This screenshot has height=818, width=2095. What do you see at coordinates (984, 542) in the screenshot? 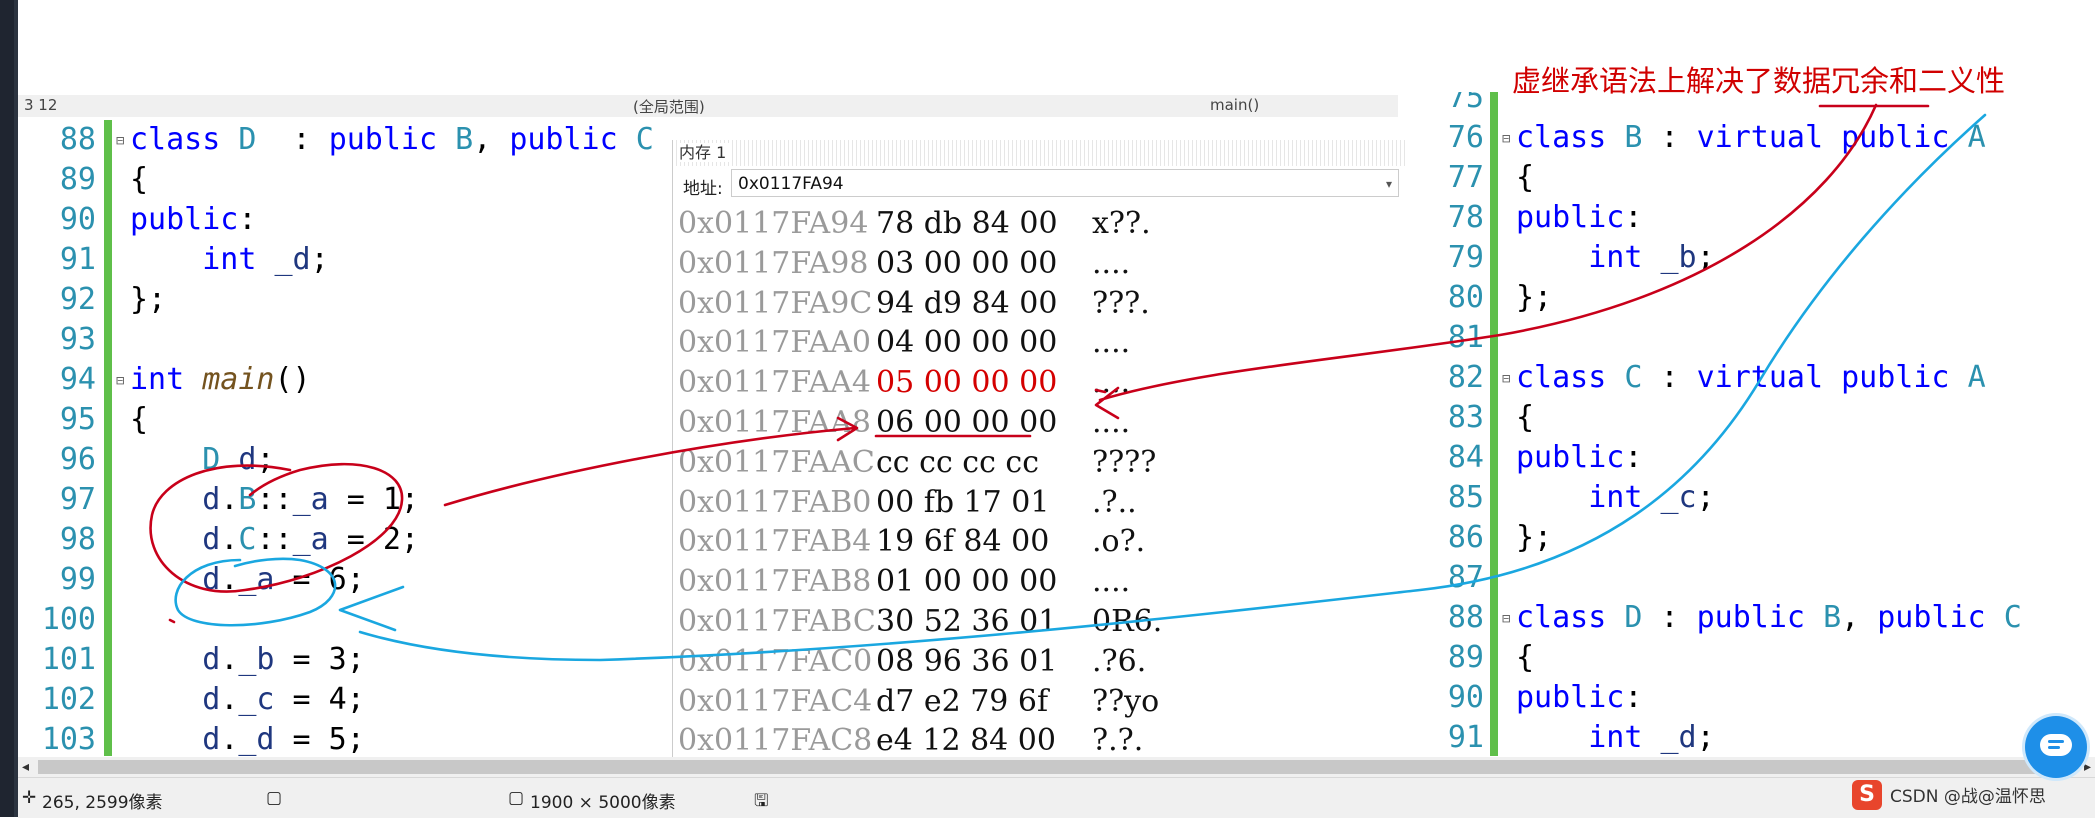
I see `memory-bytes: 19 6f 84 00` at bounding box center [984, 542].